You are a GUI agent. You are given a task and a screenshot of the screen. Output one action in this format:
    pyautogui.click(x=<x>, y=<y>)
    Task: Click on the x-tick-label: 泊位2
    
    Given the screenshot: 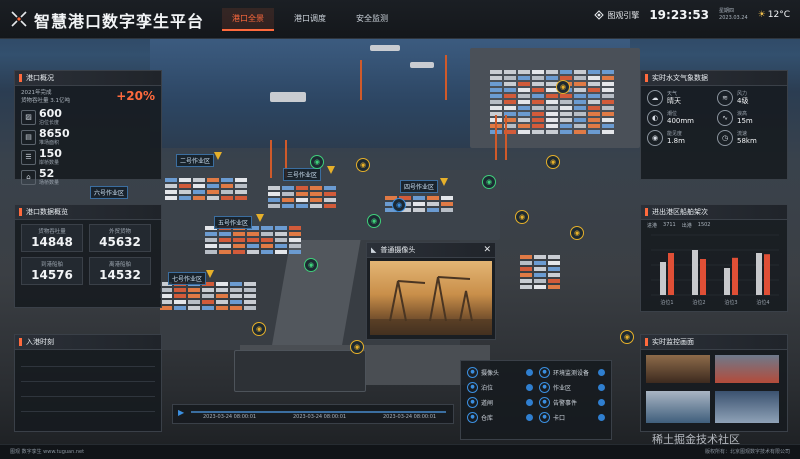 What is the action you would take?
    pyautogui.click(x=698, y=302)
    